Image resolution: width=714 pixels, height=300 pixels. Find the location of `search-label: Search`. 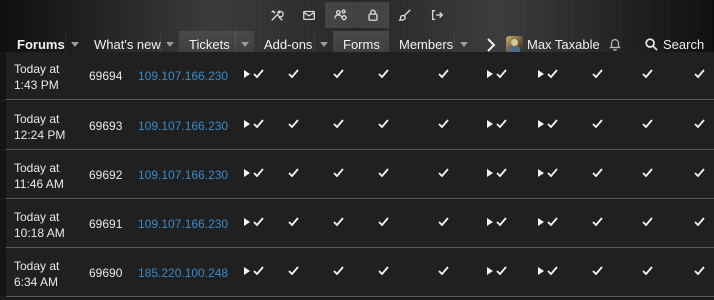

search-label: Search is located at coordinates (684, 44).